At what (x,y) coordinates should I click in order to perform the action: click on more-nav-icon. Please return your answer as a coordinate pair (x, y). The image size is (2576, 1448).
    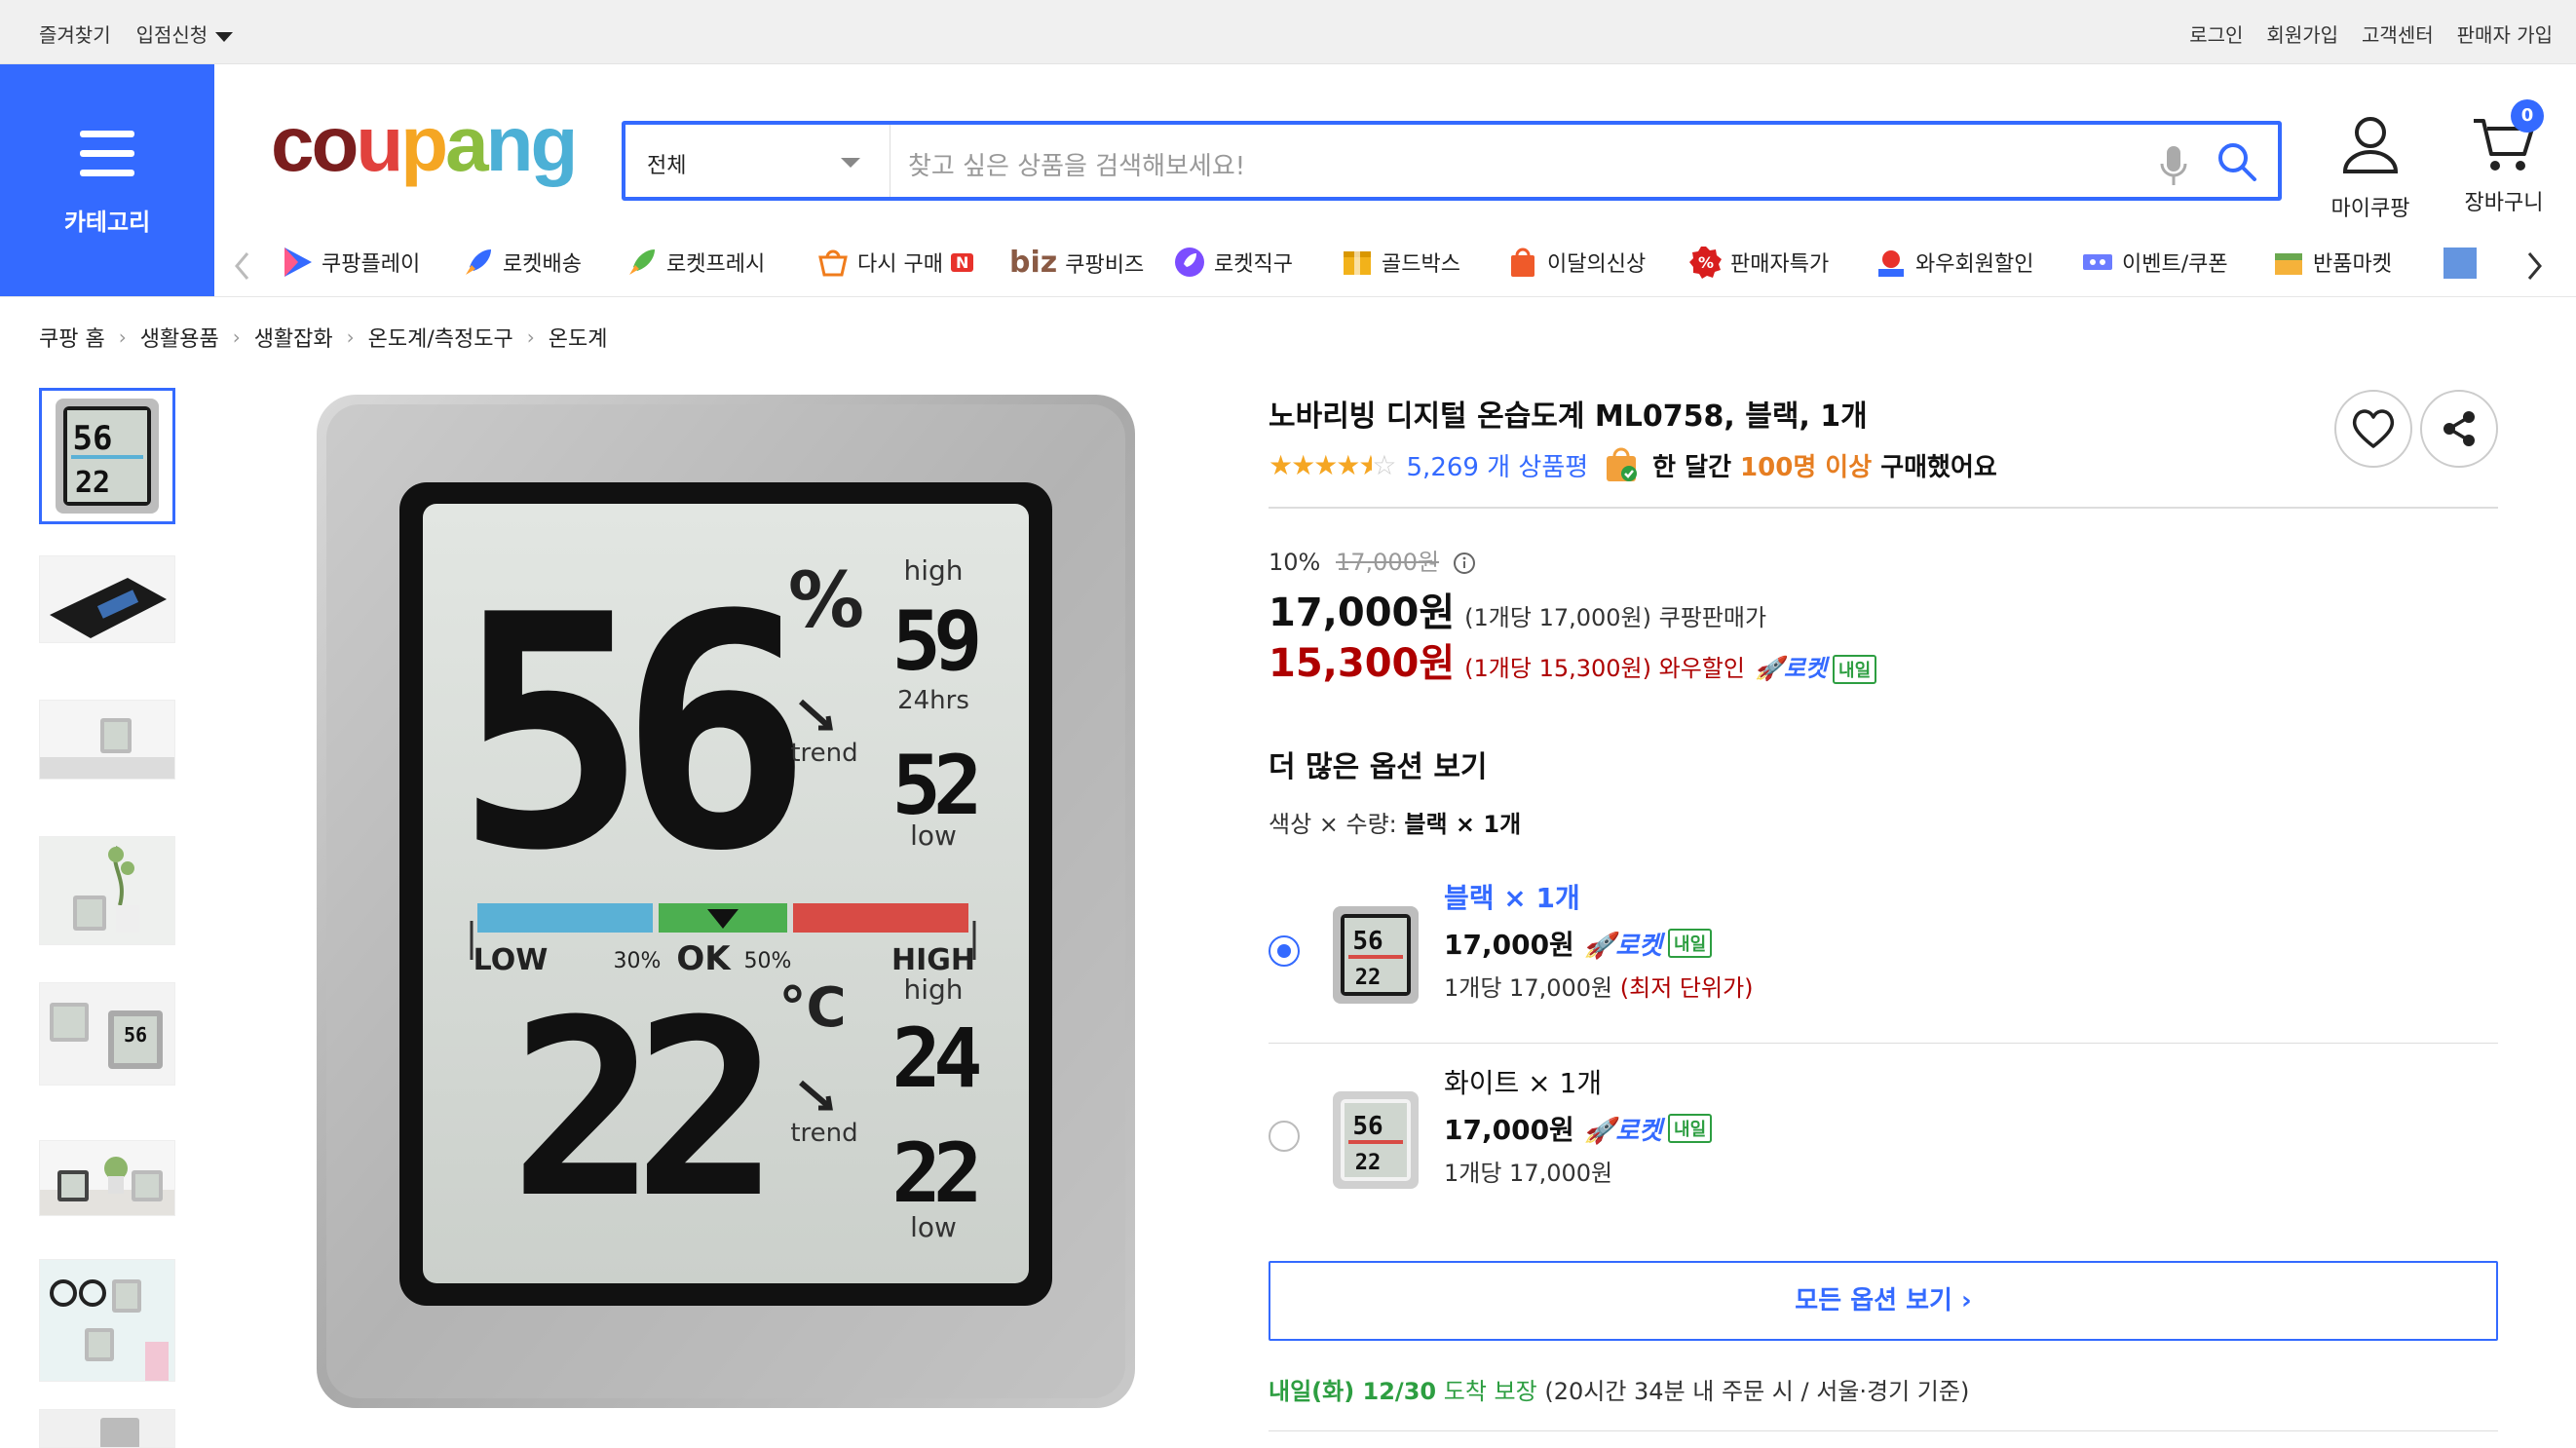
    Looking at the image, I should click on (2460, 263).